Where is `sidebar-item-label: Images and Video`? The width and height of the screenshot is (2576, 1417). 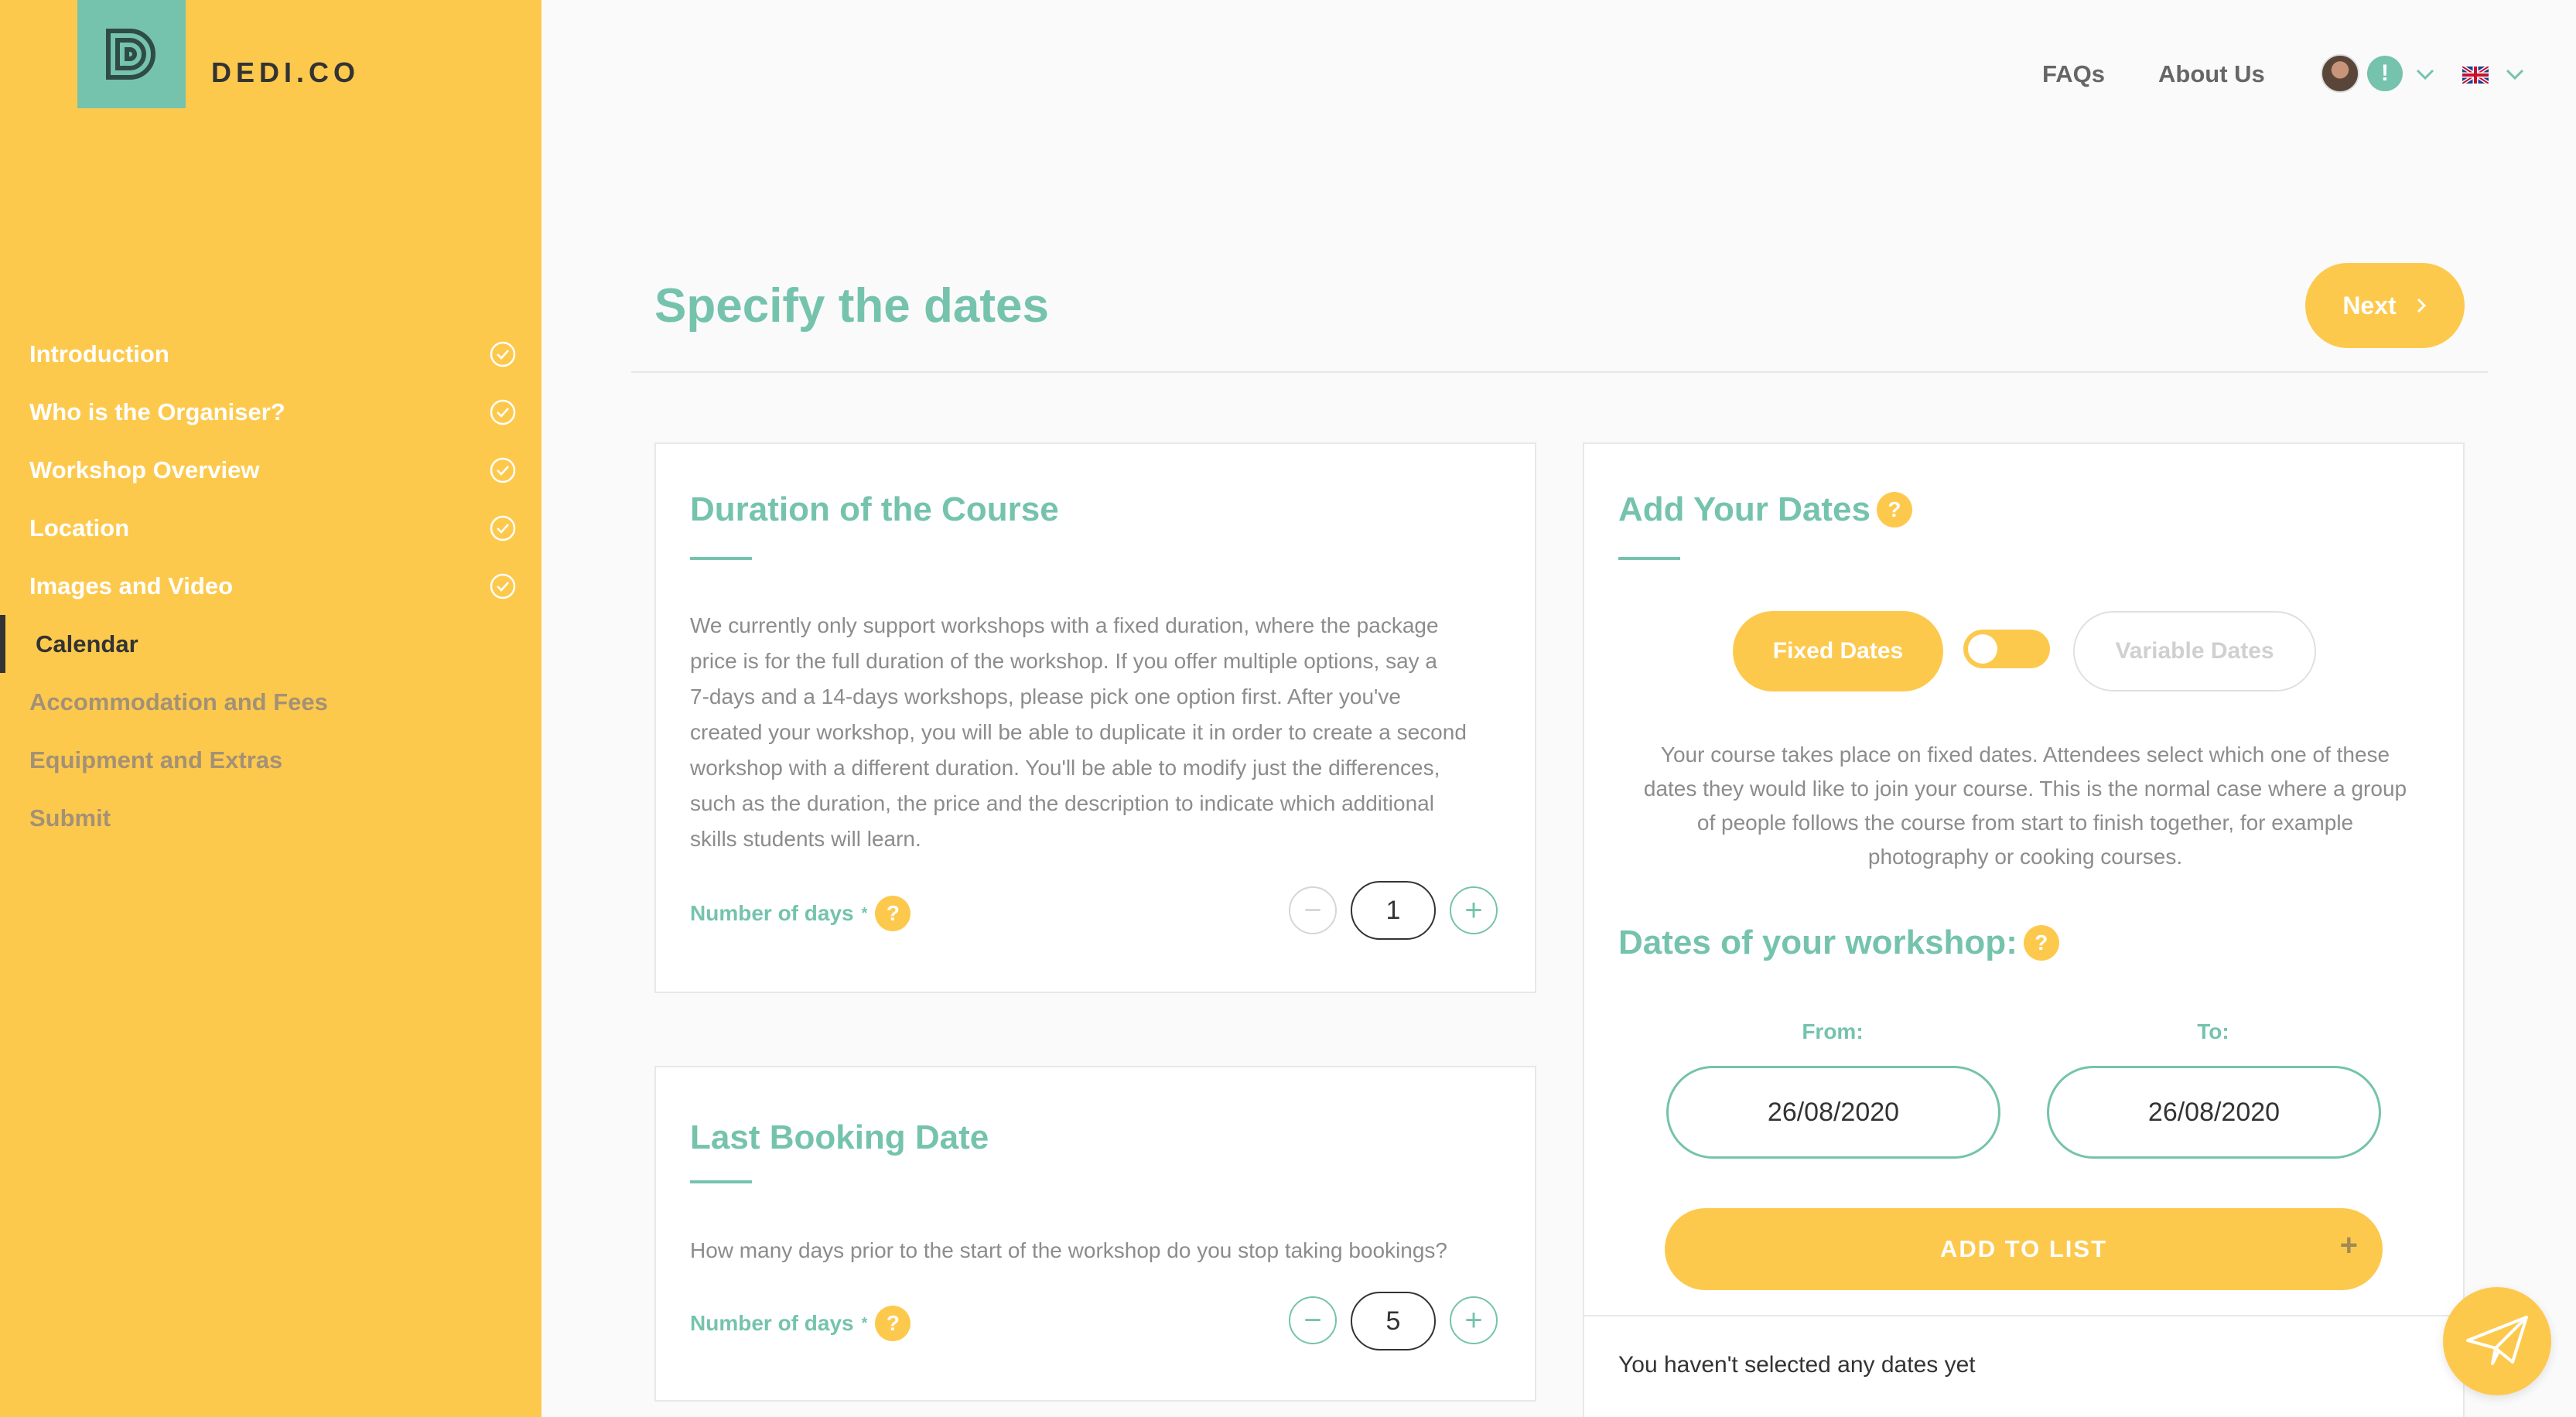
sidebar-item-label: Images and Video is located at coordinates (131, 585).